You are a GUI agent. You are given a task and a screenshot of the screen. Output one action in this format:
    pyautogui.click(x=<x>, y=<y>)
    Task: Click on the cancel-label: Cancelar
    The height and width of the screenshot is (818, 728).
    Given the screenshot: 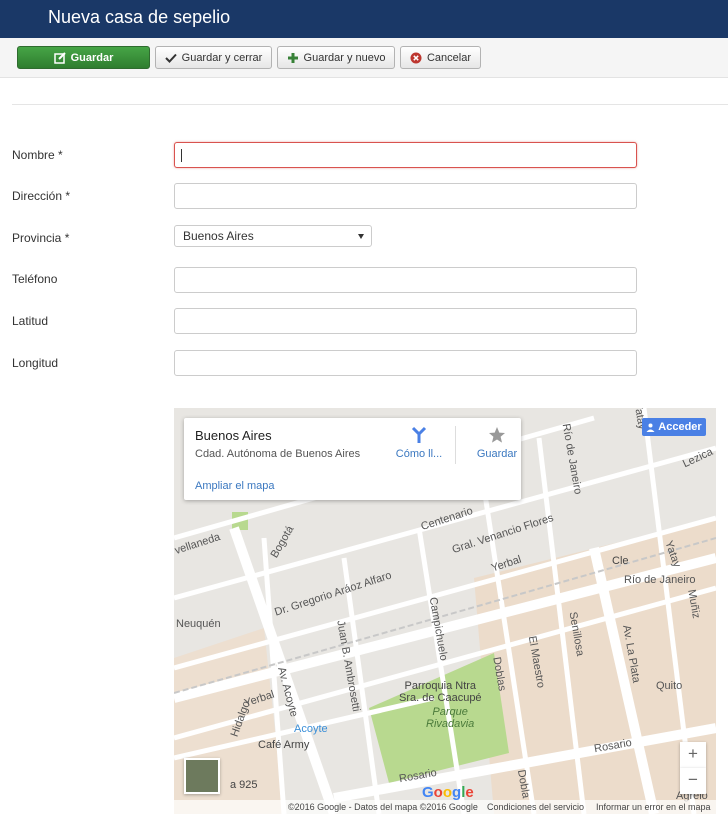 What is the action you would take?
    pyautogui.click(x=449, y=57)
    